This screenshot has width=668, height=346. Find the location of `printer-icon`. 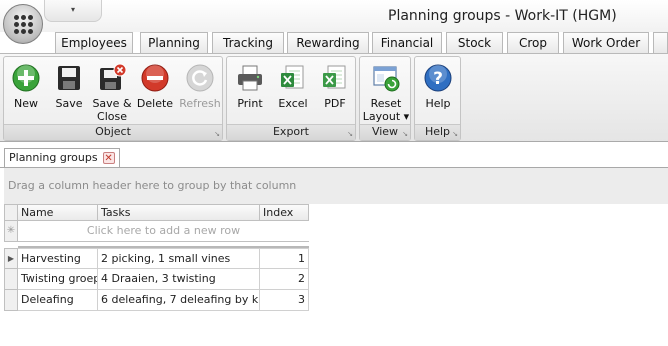

printer-icon is located at coordinates (250, 78).